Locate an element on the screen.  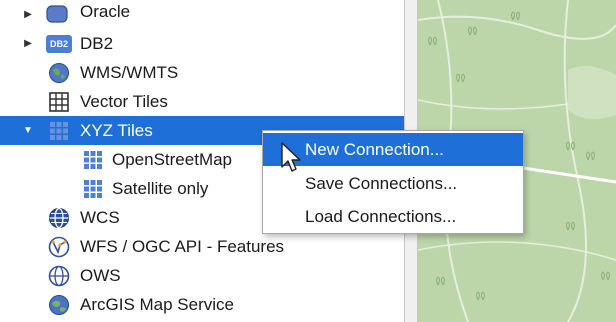
db2-icon: DB2 is located at coordinates (59, 44).